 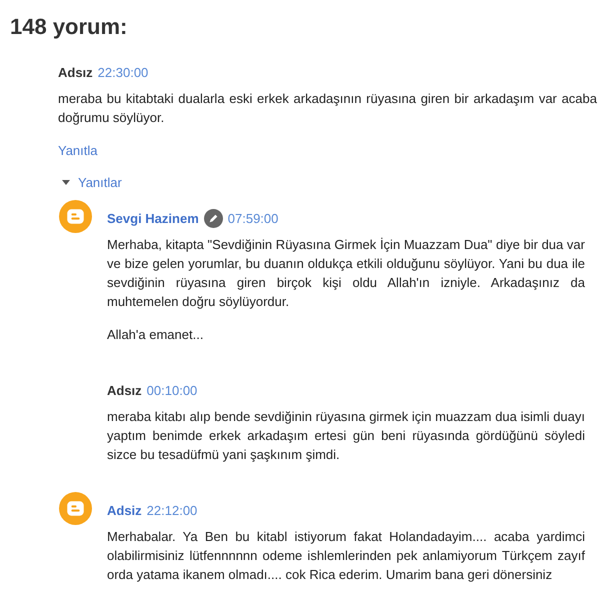 What do you see at coordinates (90, 182) in the screenshot?
I see `replies-toggle: Yanıtlar` at bounding box center [90, 182].